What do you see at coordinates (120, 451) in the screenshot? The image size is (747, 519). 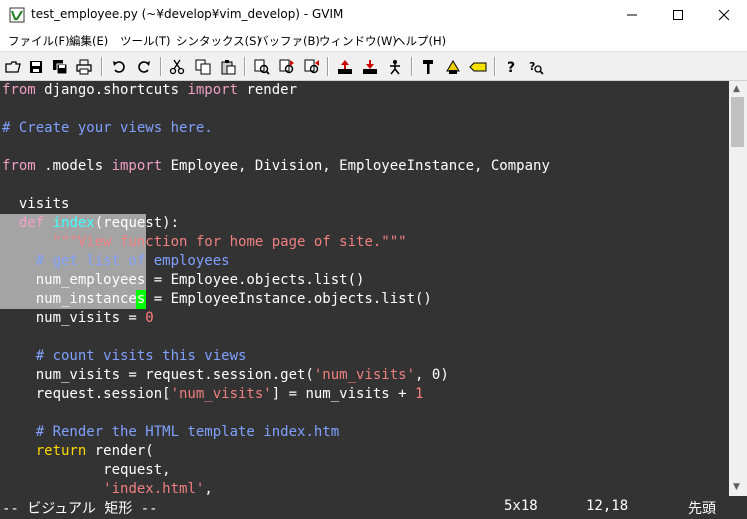 I see `code-token: render(` at bounding box center [120, 451].